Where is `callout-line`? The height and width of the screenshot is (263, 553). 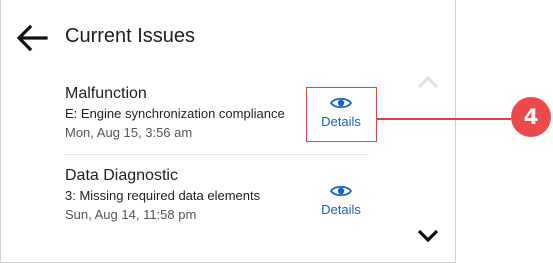 callout-line is located at coordinates (444, 119).